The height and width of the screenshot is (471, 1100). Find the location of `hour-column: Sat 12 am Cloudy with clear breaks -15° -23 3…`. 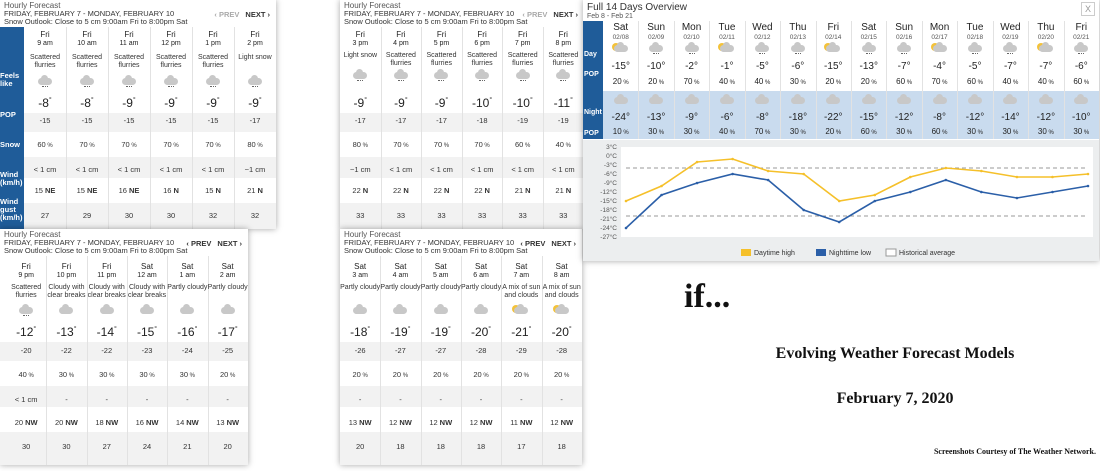

hour-column: Sat 12 am Cloudy with clear breaks -15° -23 3… is located at coordinates (146, 347).